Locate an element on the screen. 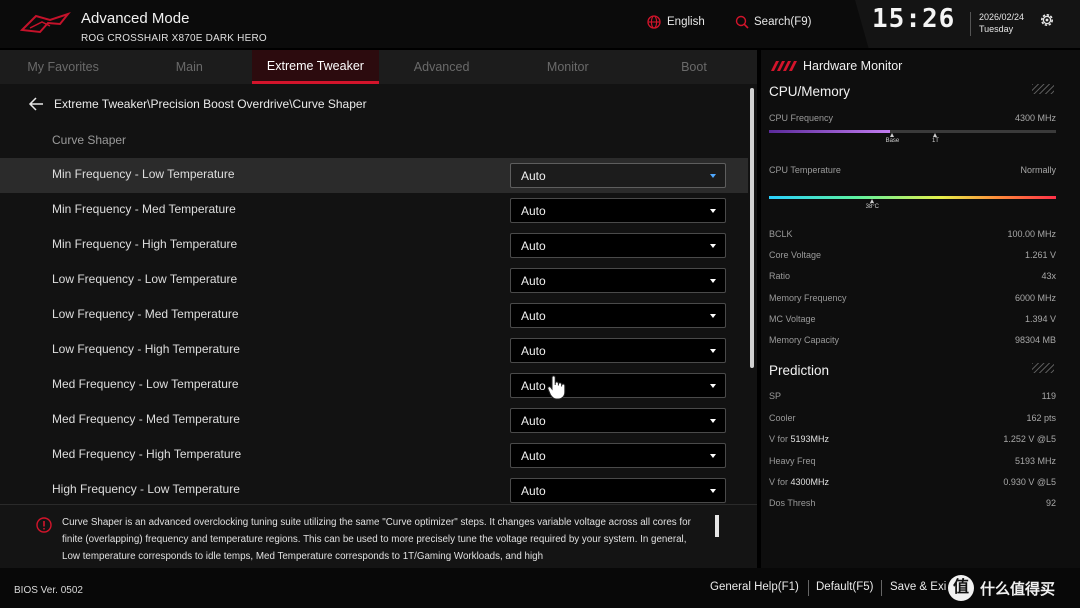 Image resolution: width=1080 pixels, height=608 pixels. stat-label: Heavy Freq is located at coordinates (792, 461).